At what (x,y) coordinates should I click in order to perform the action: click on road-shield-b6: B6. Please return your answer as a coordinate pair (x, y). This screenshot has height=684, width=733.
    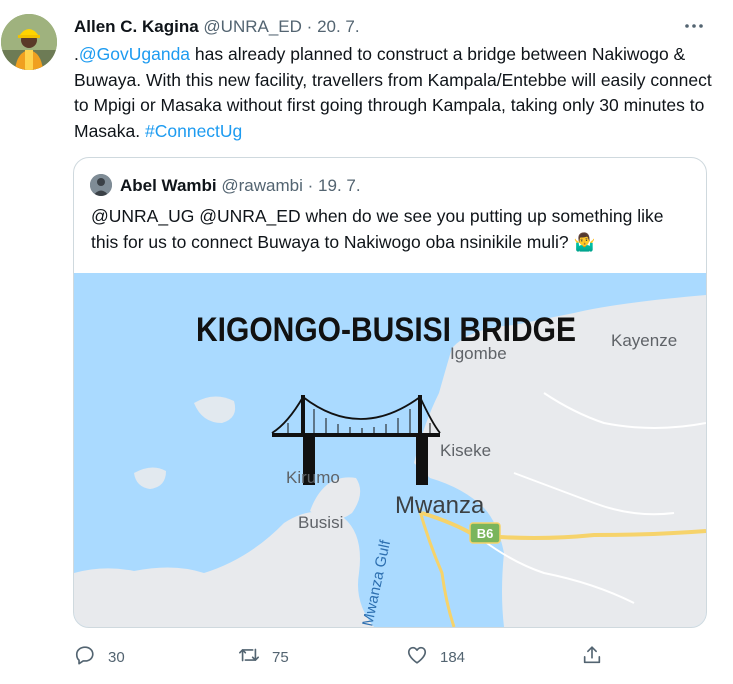
    Looking at the image, I should click on (485, 533).